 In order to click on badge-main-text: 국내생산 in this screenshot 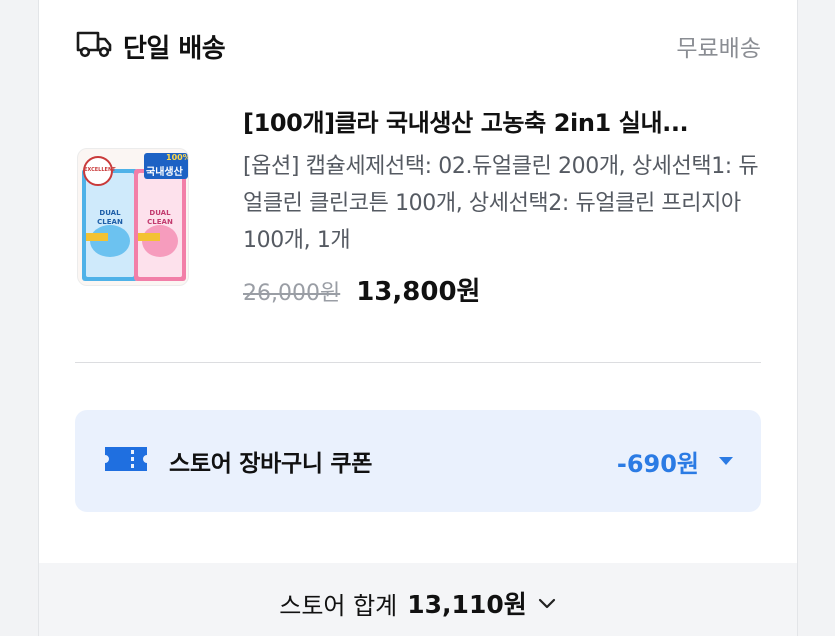, I will do `click(164, 172)`.